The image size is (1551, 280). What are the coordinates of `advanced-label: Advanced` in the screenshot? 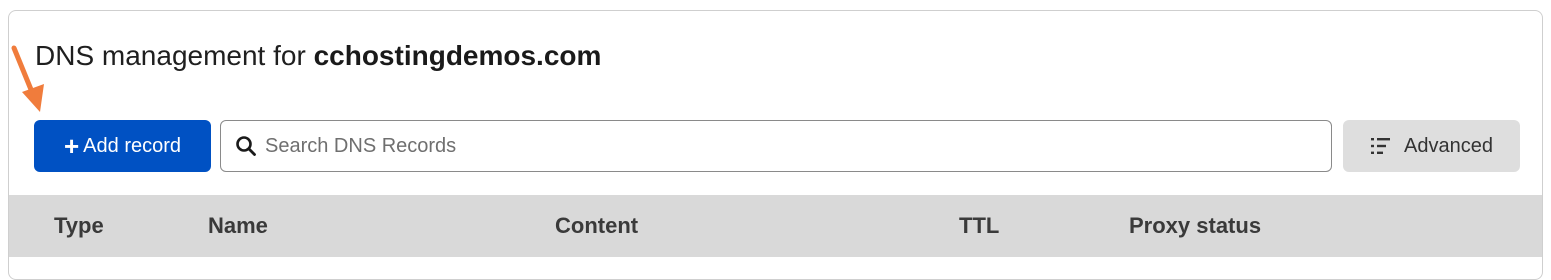 It's located at (1448, 145).